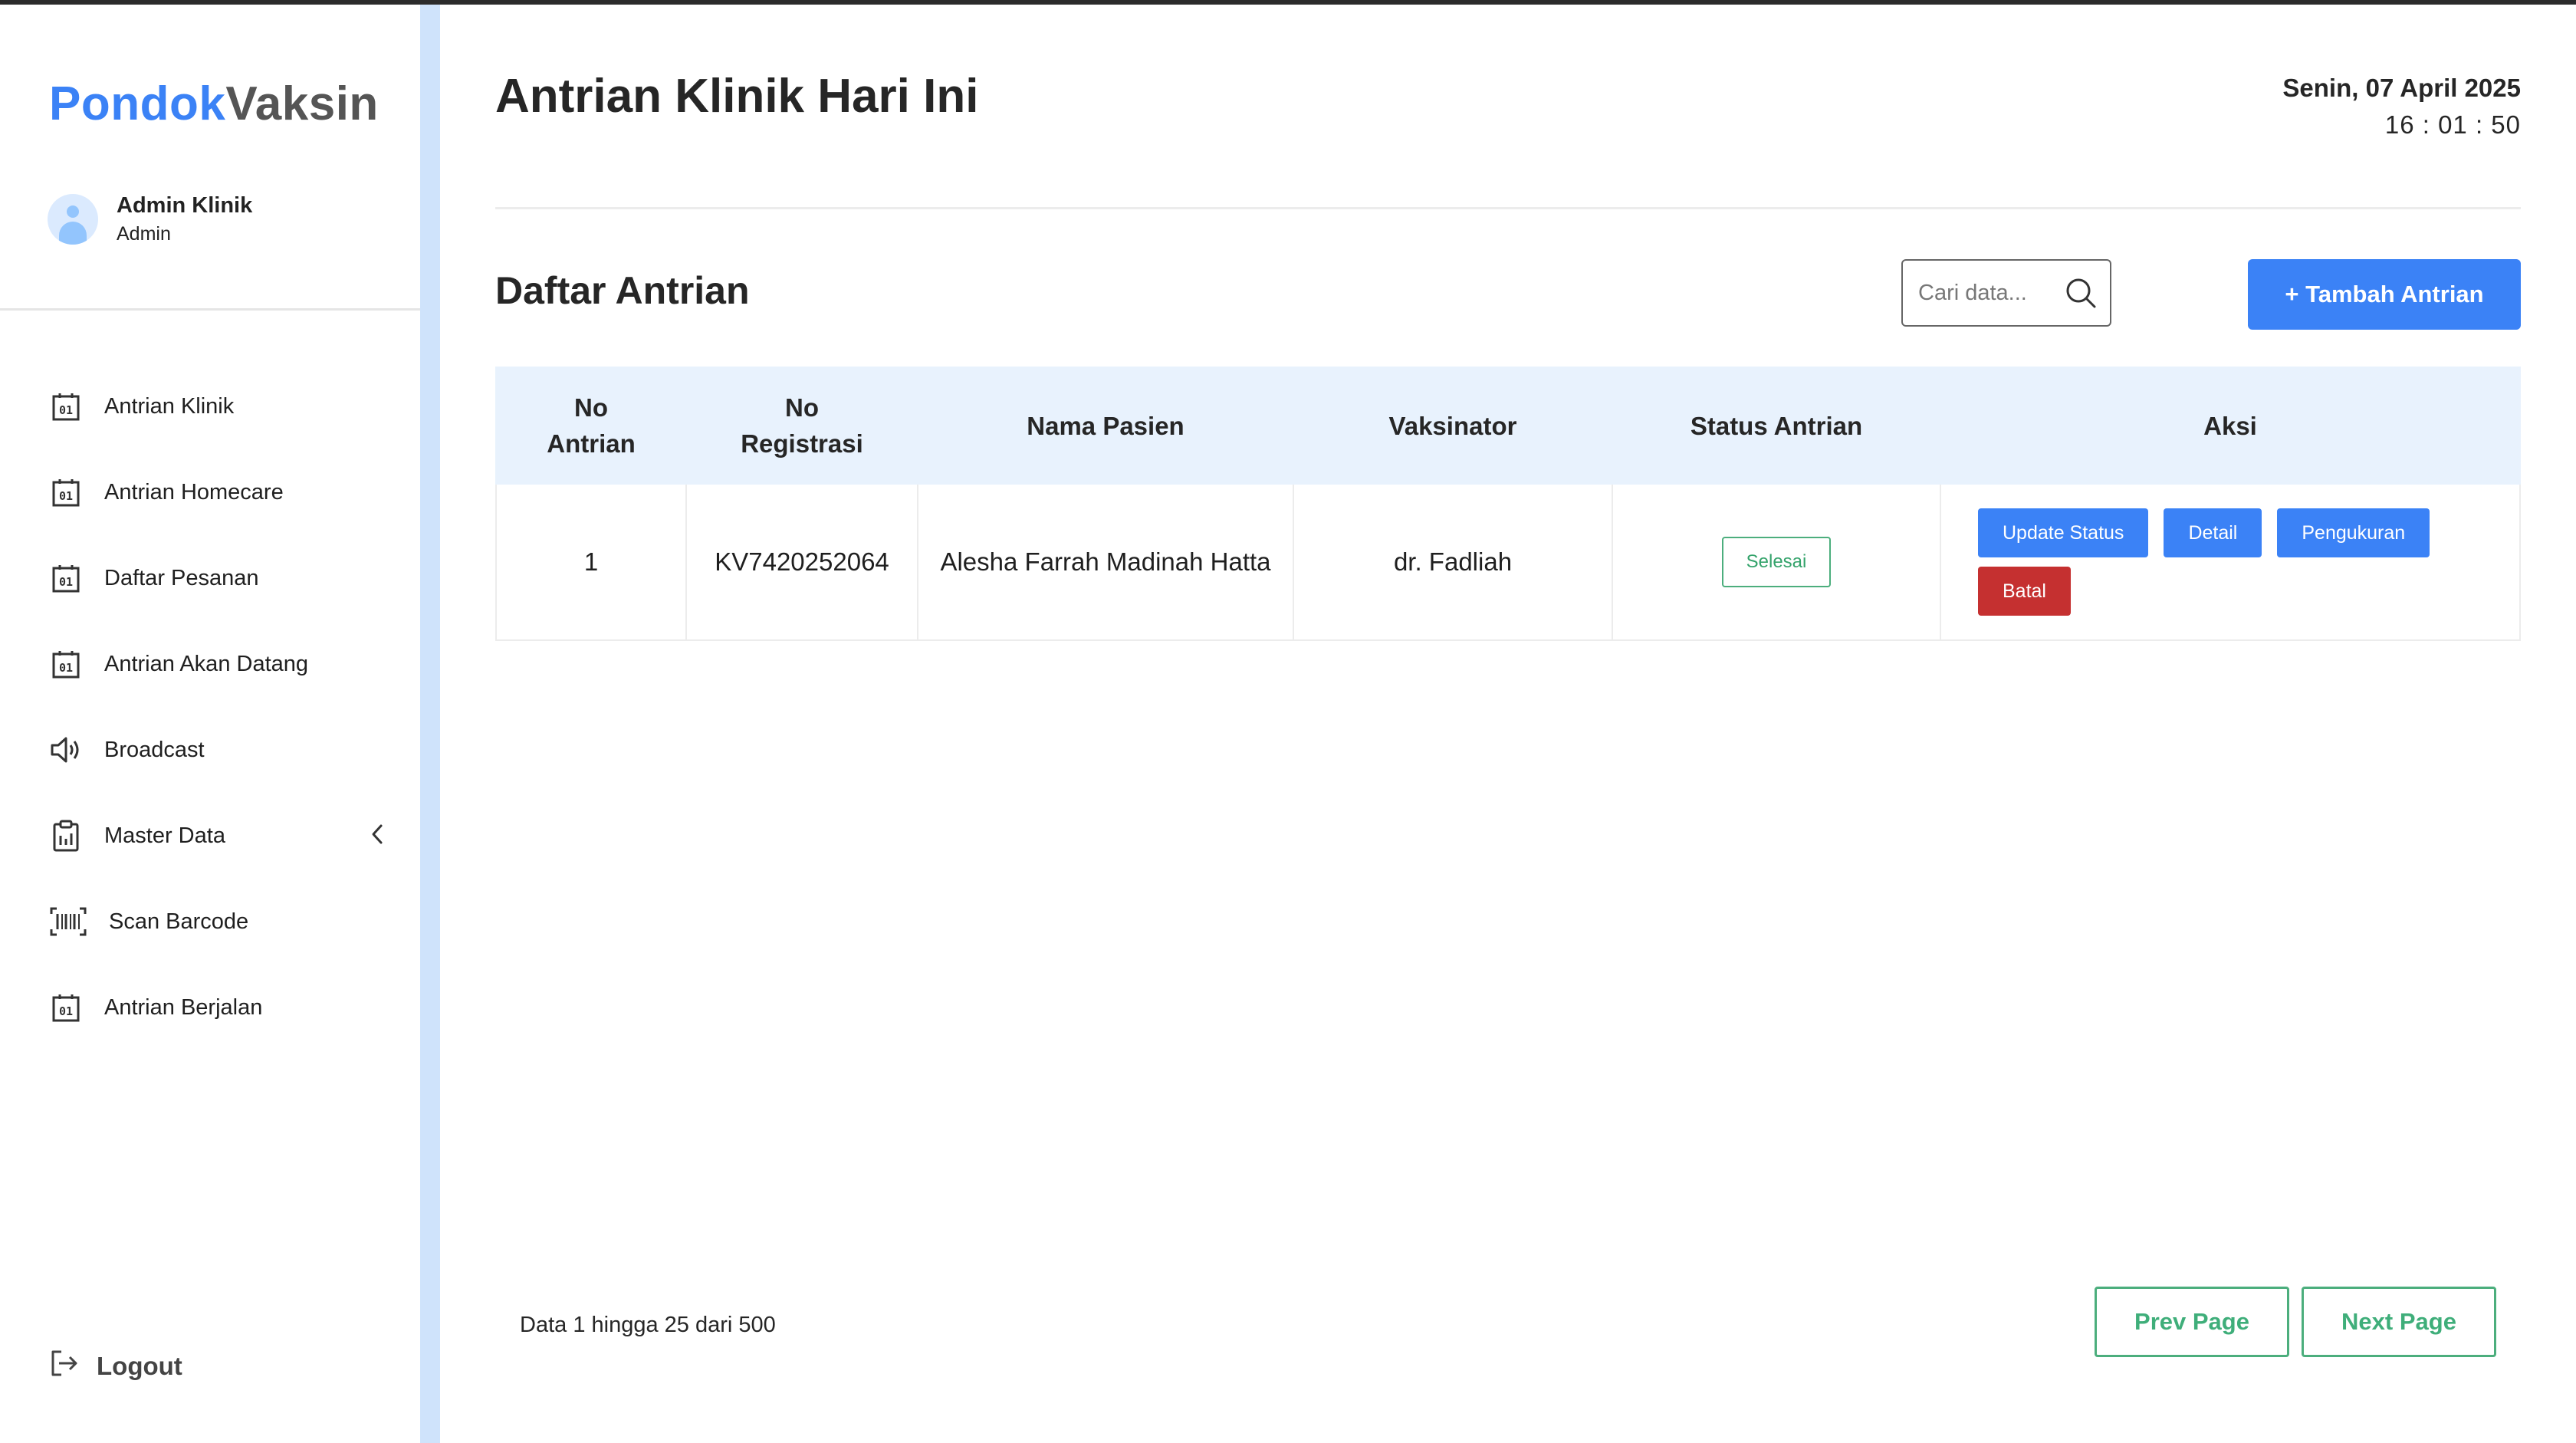 This screenshot has height=1443, width=2576. Describe the element at coordinates (164, 836) in the screenshot. I see `sidebar-item-label: Master Data` at that location.